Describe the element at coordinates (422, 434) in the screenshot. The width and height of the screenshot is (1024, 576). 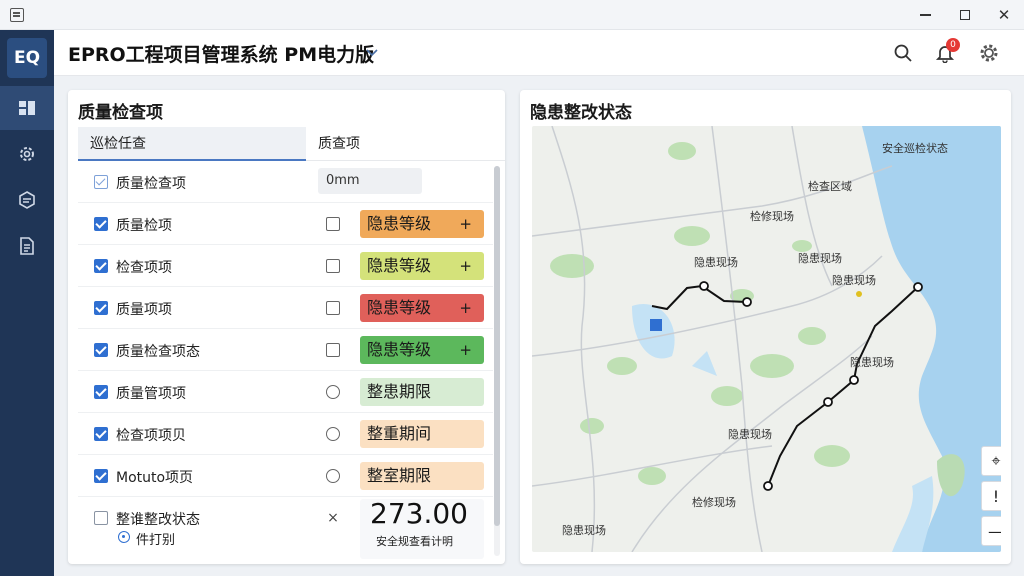
I see `deadline-tag: 整重期间` at that location.